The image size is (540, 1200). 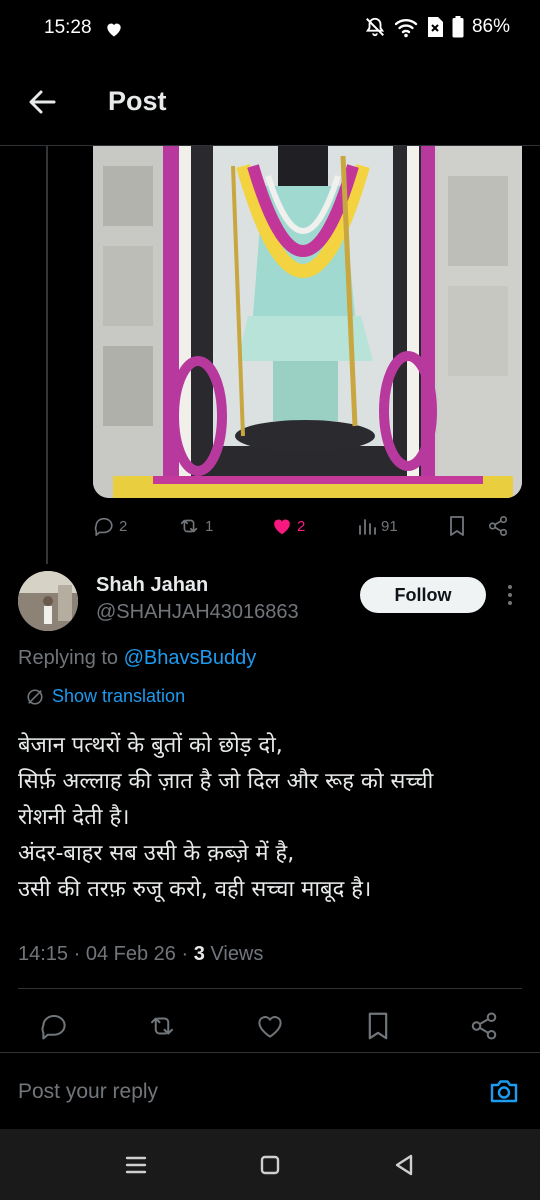 I want to click on status-bar: 15:28 86%, so click(x=270, y=30).